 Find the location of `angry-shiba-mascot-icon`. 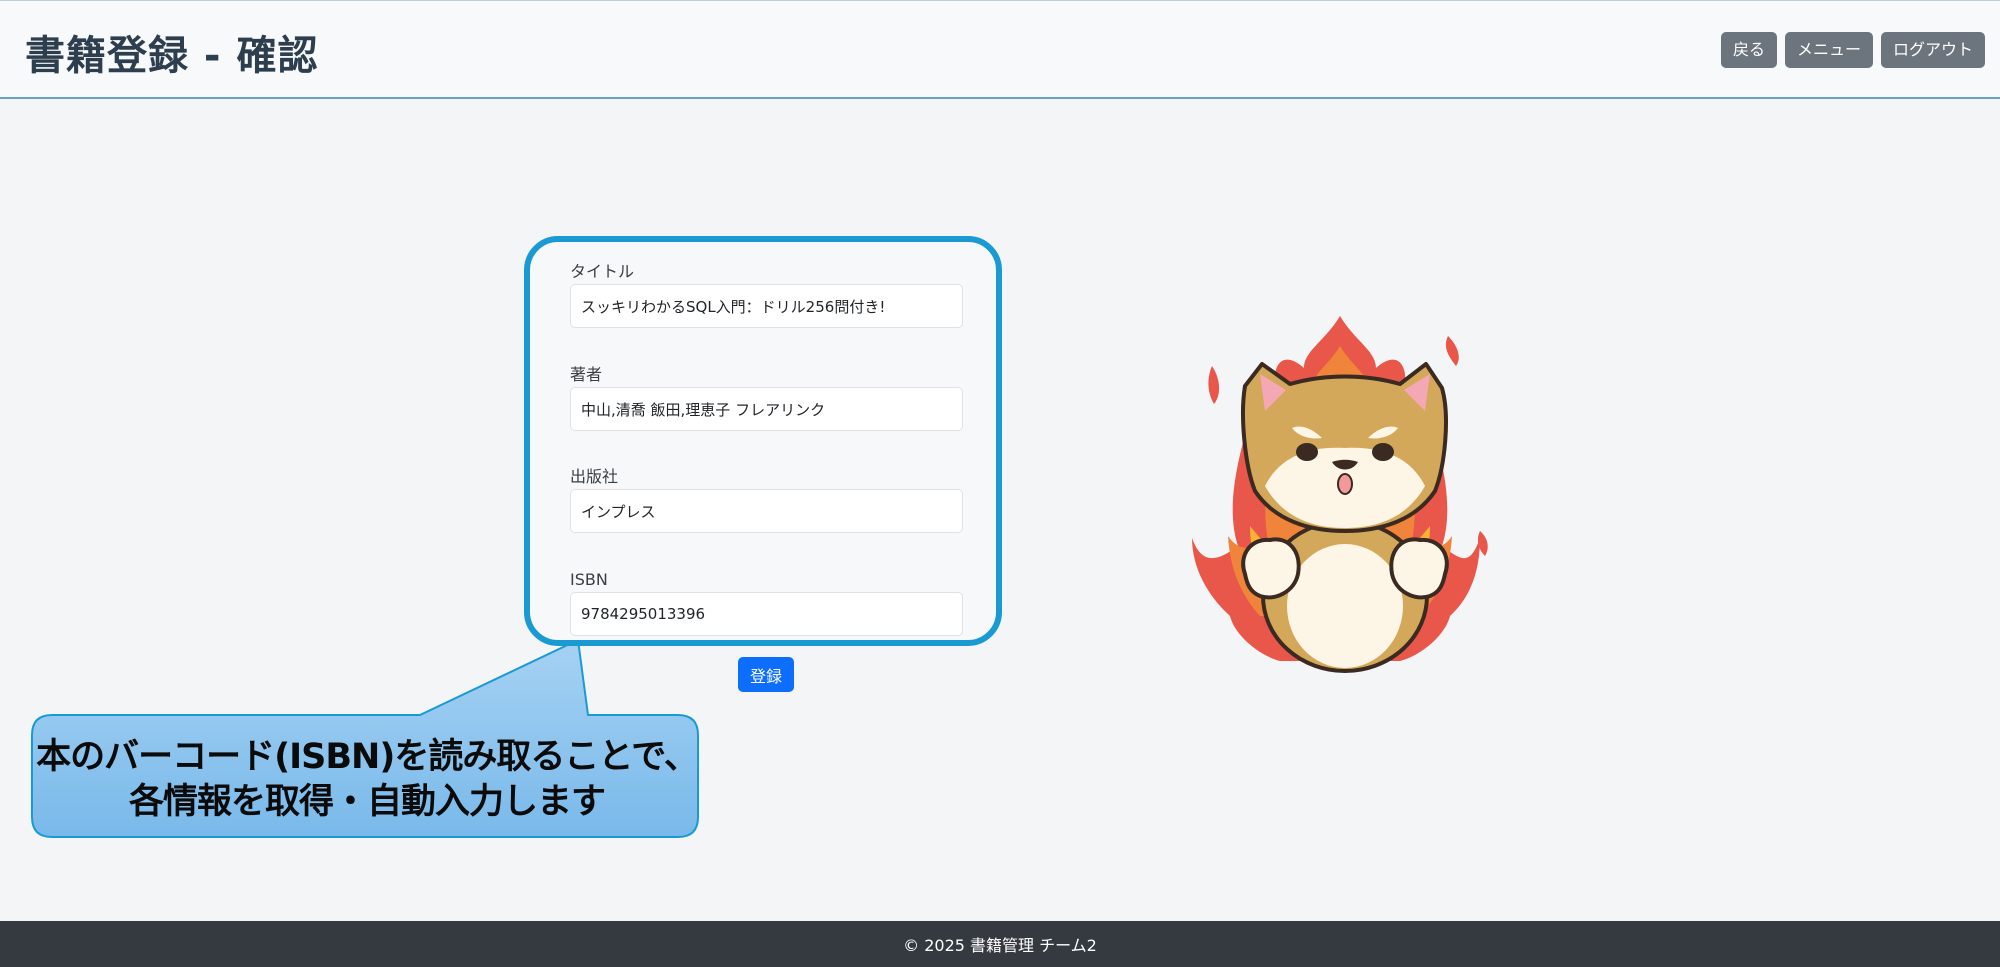

angry-shiba-mascot-icon is located at coordinates (1340, 494).